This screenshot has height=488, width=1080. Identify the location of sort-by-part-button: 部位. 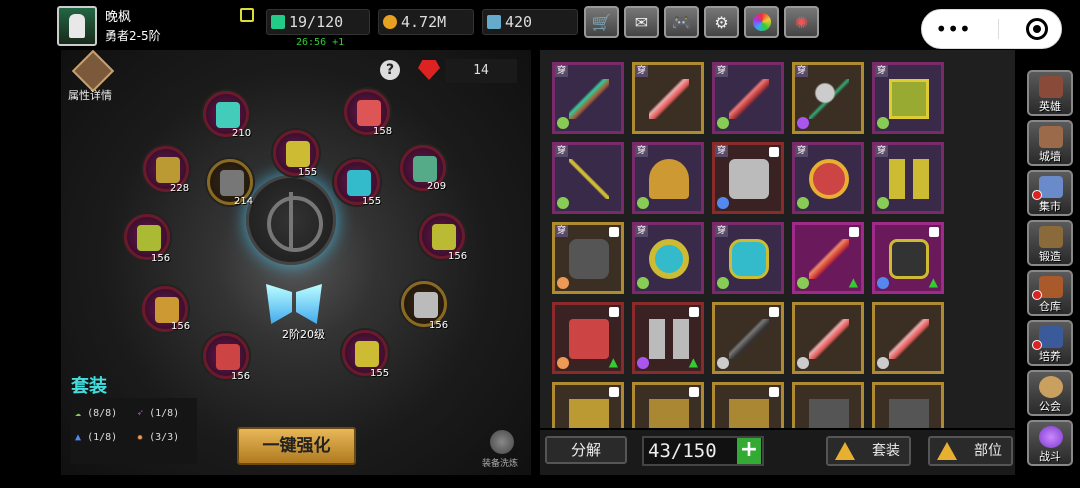
(970, 451).